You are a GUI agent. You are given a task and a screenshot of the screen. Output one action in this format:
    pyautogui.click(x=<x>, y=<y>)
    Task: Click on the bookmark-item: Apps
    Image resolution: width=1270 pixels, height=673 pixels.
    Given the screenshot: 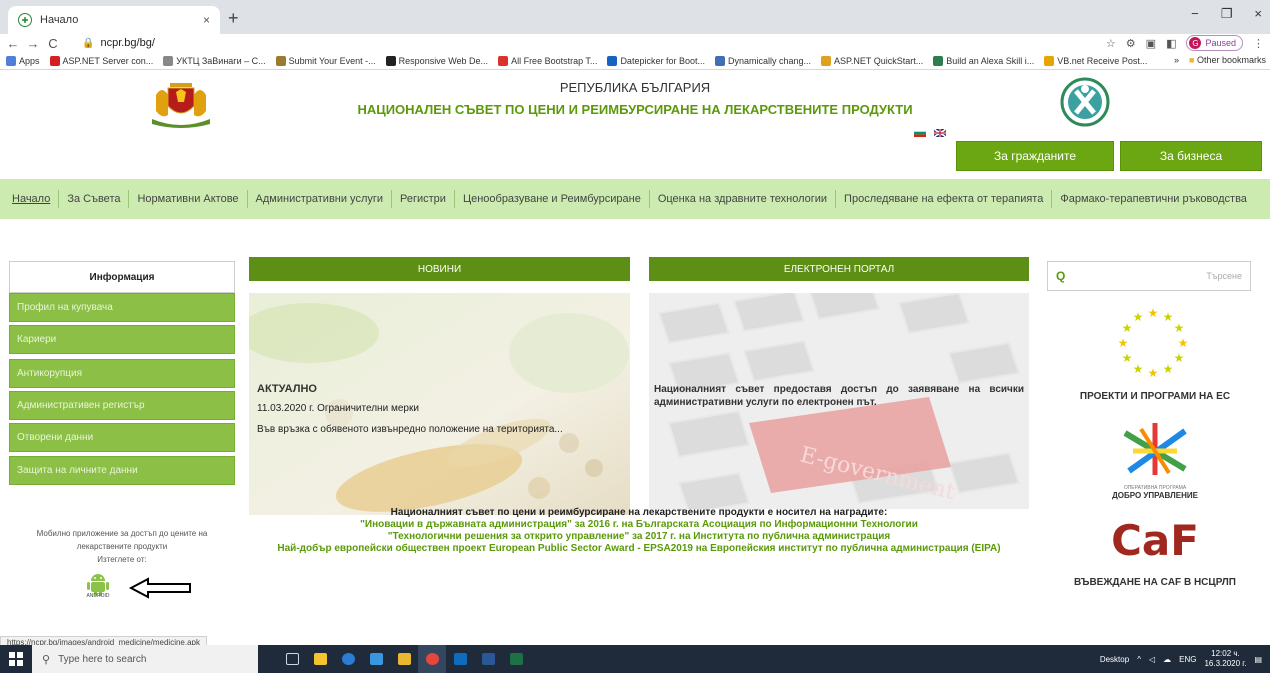 What is the action you would take?
    pyautogui.click(x=23, y=60)
    